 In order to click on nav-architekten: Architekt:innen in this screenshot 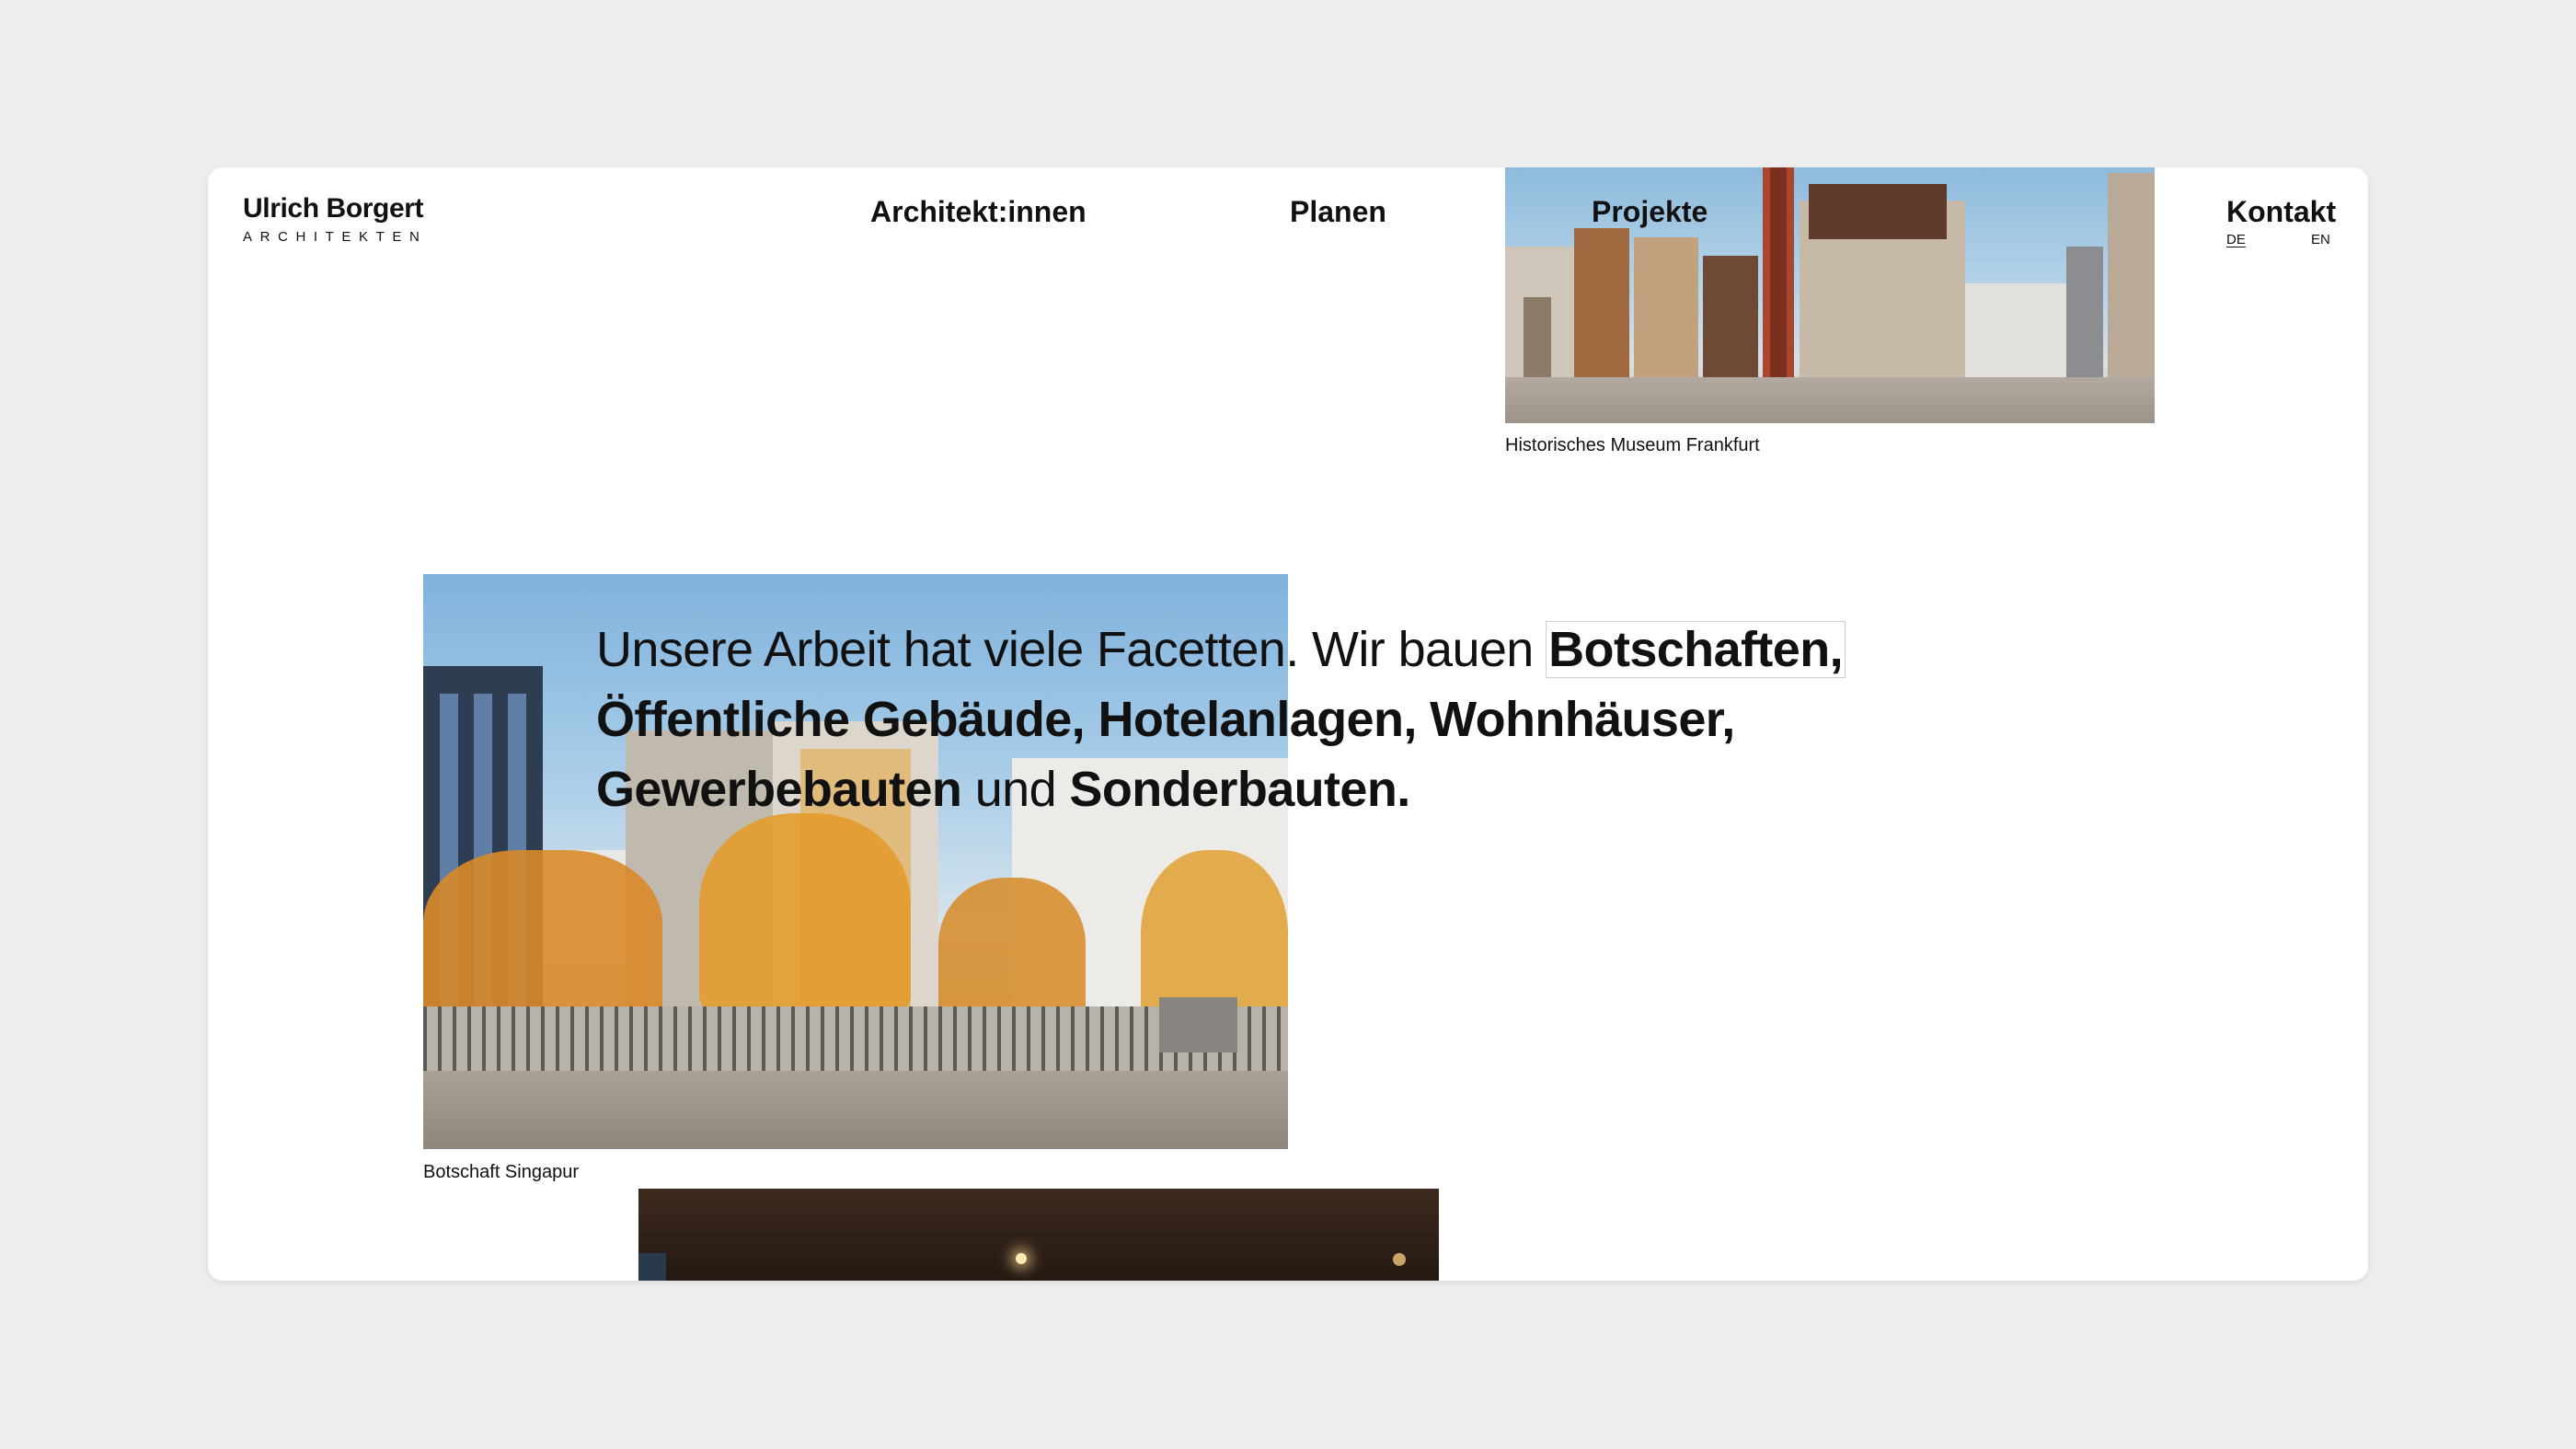, I will do `click(978, 211)`.